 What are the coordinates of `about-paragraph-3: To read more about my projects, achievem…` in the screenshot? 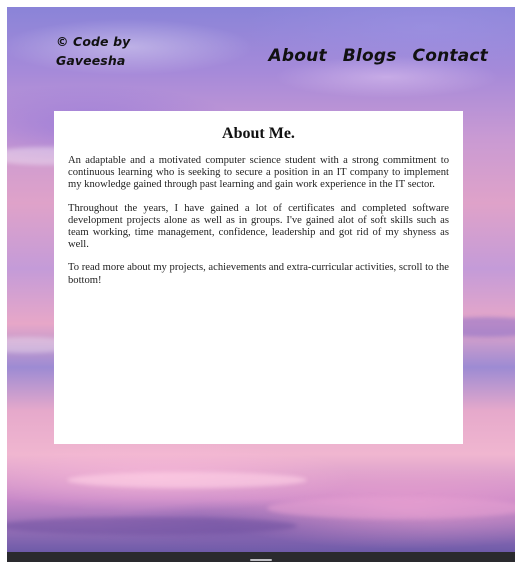 It's located at (258, 274).